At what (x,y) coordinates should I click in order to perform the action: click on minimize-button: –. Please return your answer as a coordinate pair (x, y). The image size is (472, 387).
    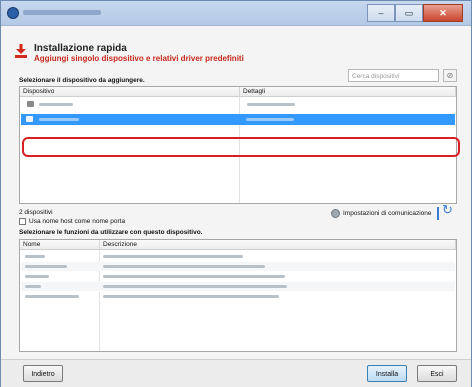
    Looking at the image, I should click on (381, 13).